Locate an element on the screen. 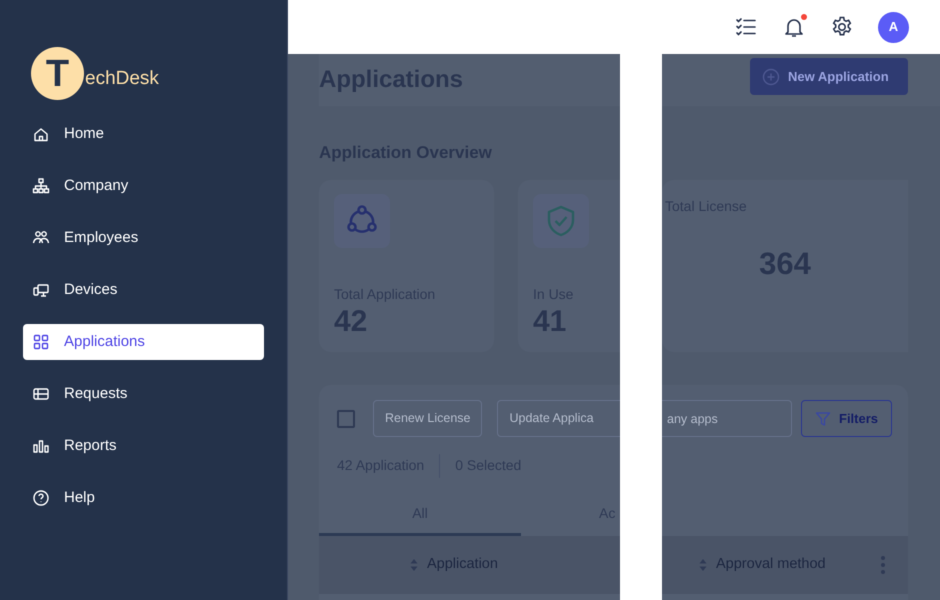  logo-text: echDesk is located at coordinates (122, 79).